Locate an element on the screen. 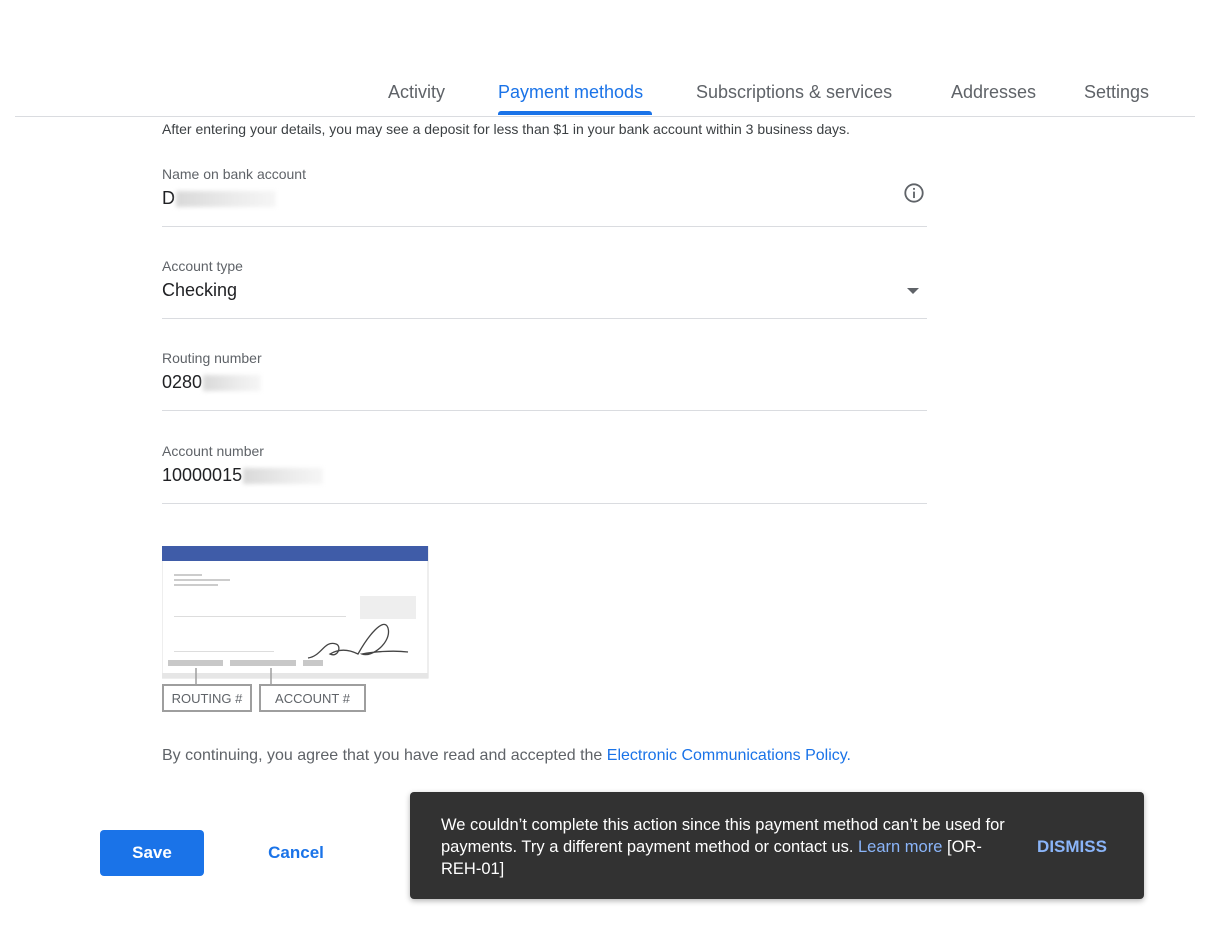  tab-addresses: Addresses is located at coordinates (993, 92).